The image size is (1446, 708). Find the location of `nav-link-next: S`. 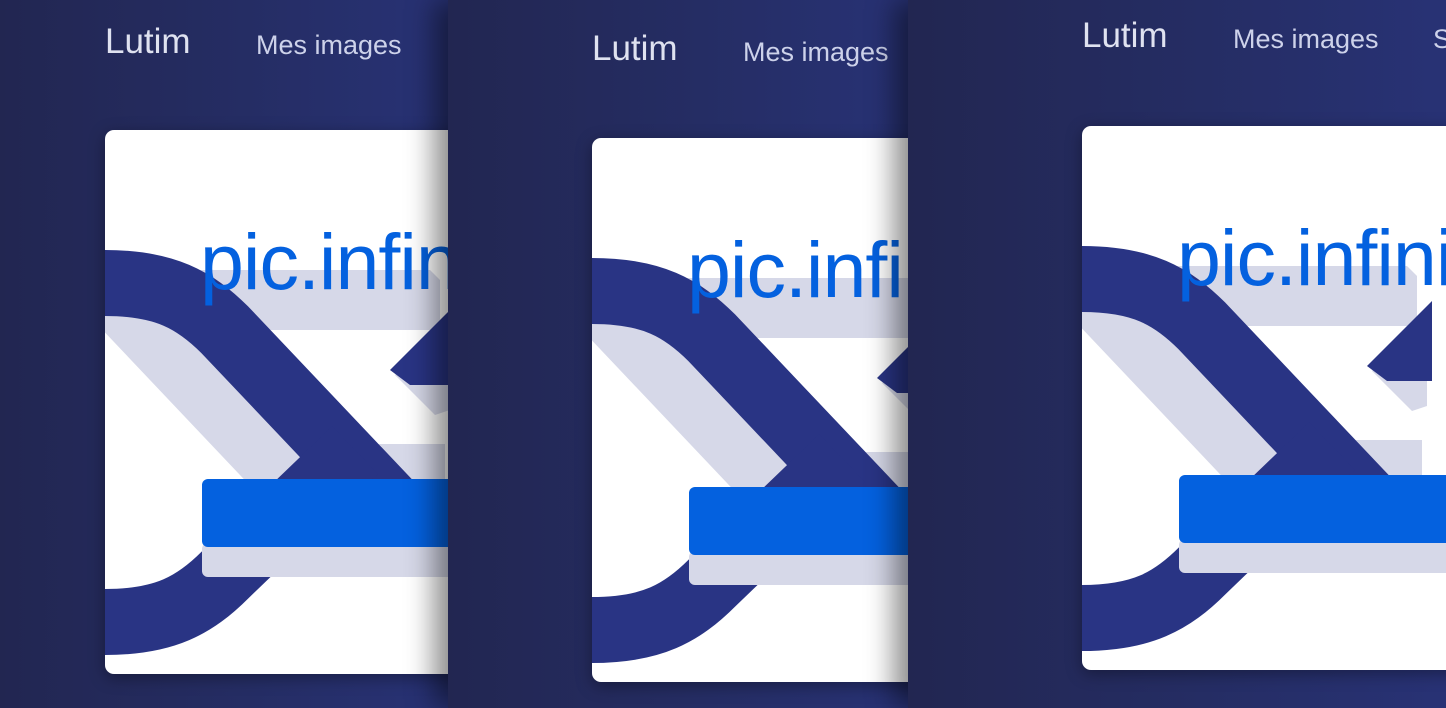

nav-link-next: S is located at coordinates (1439, 39).